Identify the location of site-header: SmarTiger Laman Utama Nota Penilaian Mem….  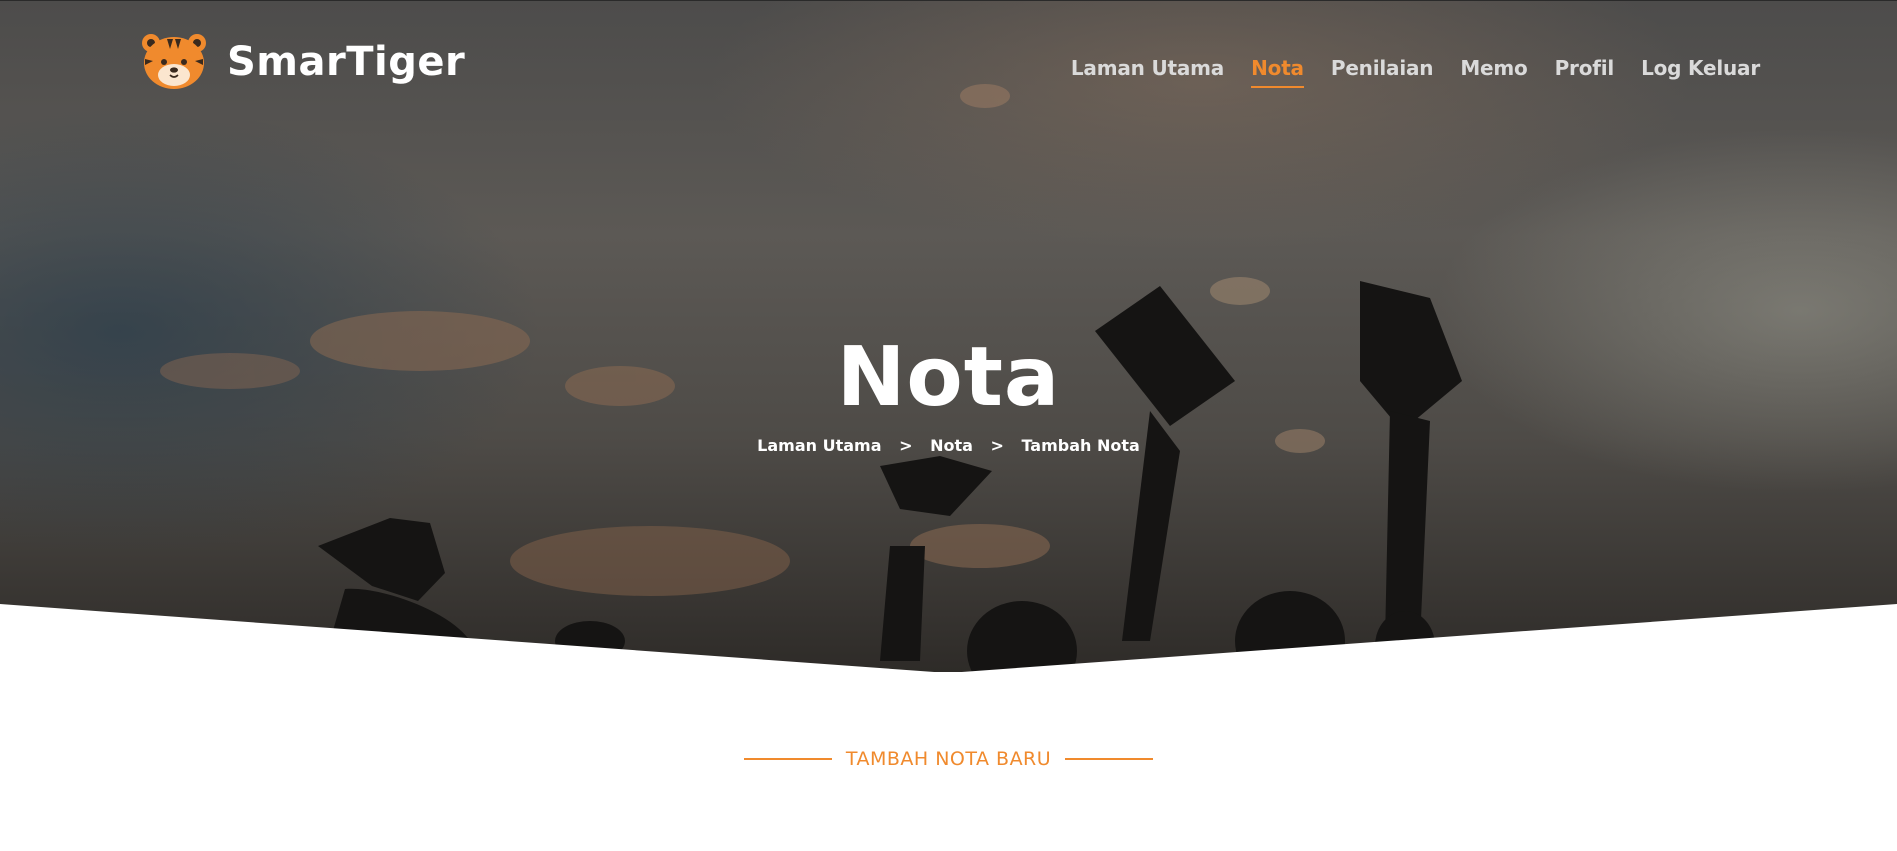
(948, 60).